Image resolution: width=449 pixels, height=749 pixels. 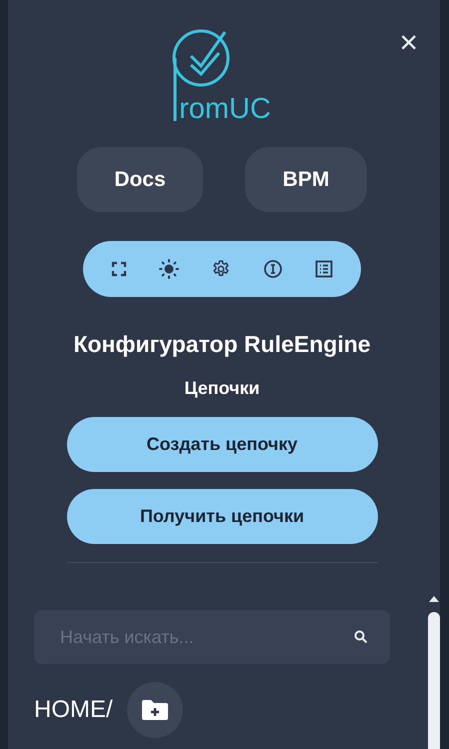 I want to click on app-title: Конфигуратор RuleEngine, so click(x=222, y=344).